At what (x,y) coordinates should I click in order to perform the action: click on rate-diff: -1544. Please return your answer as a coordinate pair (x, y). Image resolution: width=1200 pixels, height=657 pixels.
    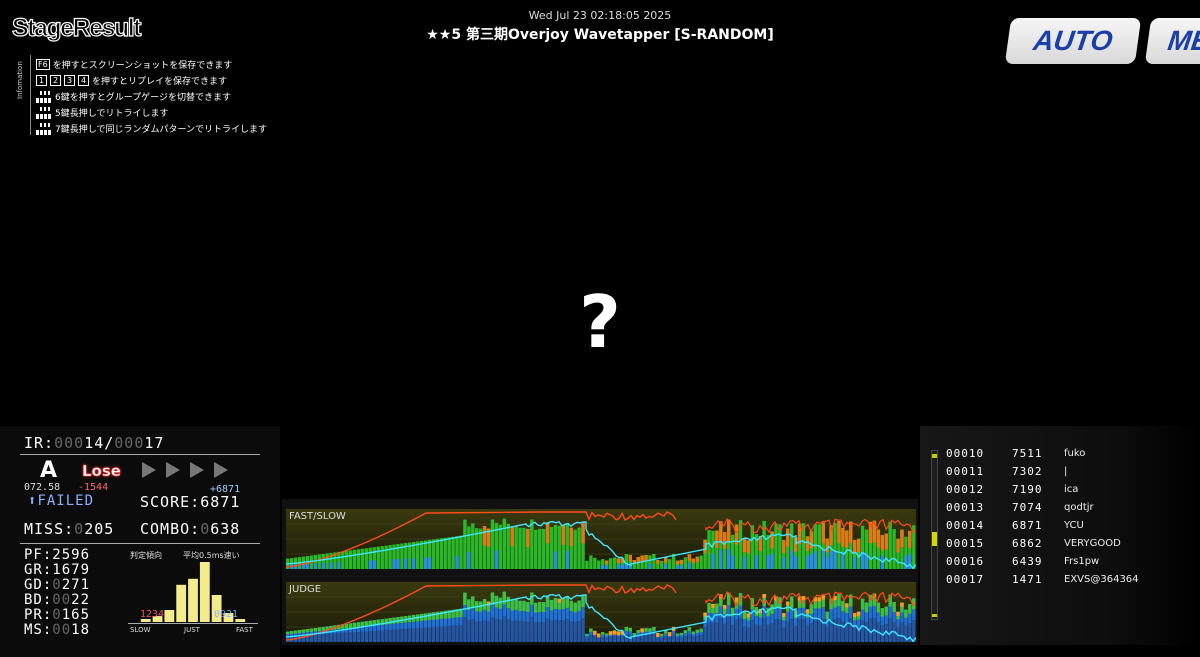
    Looking at the image, I should click on (93, 487).